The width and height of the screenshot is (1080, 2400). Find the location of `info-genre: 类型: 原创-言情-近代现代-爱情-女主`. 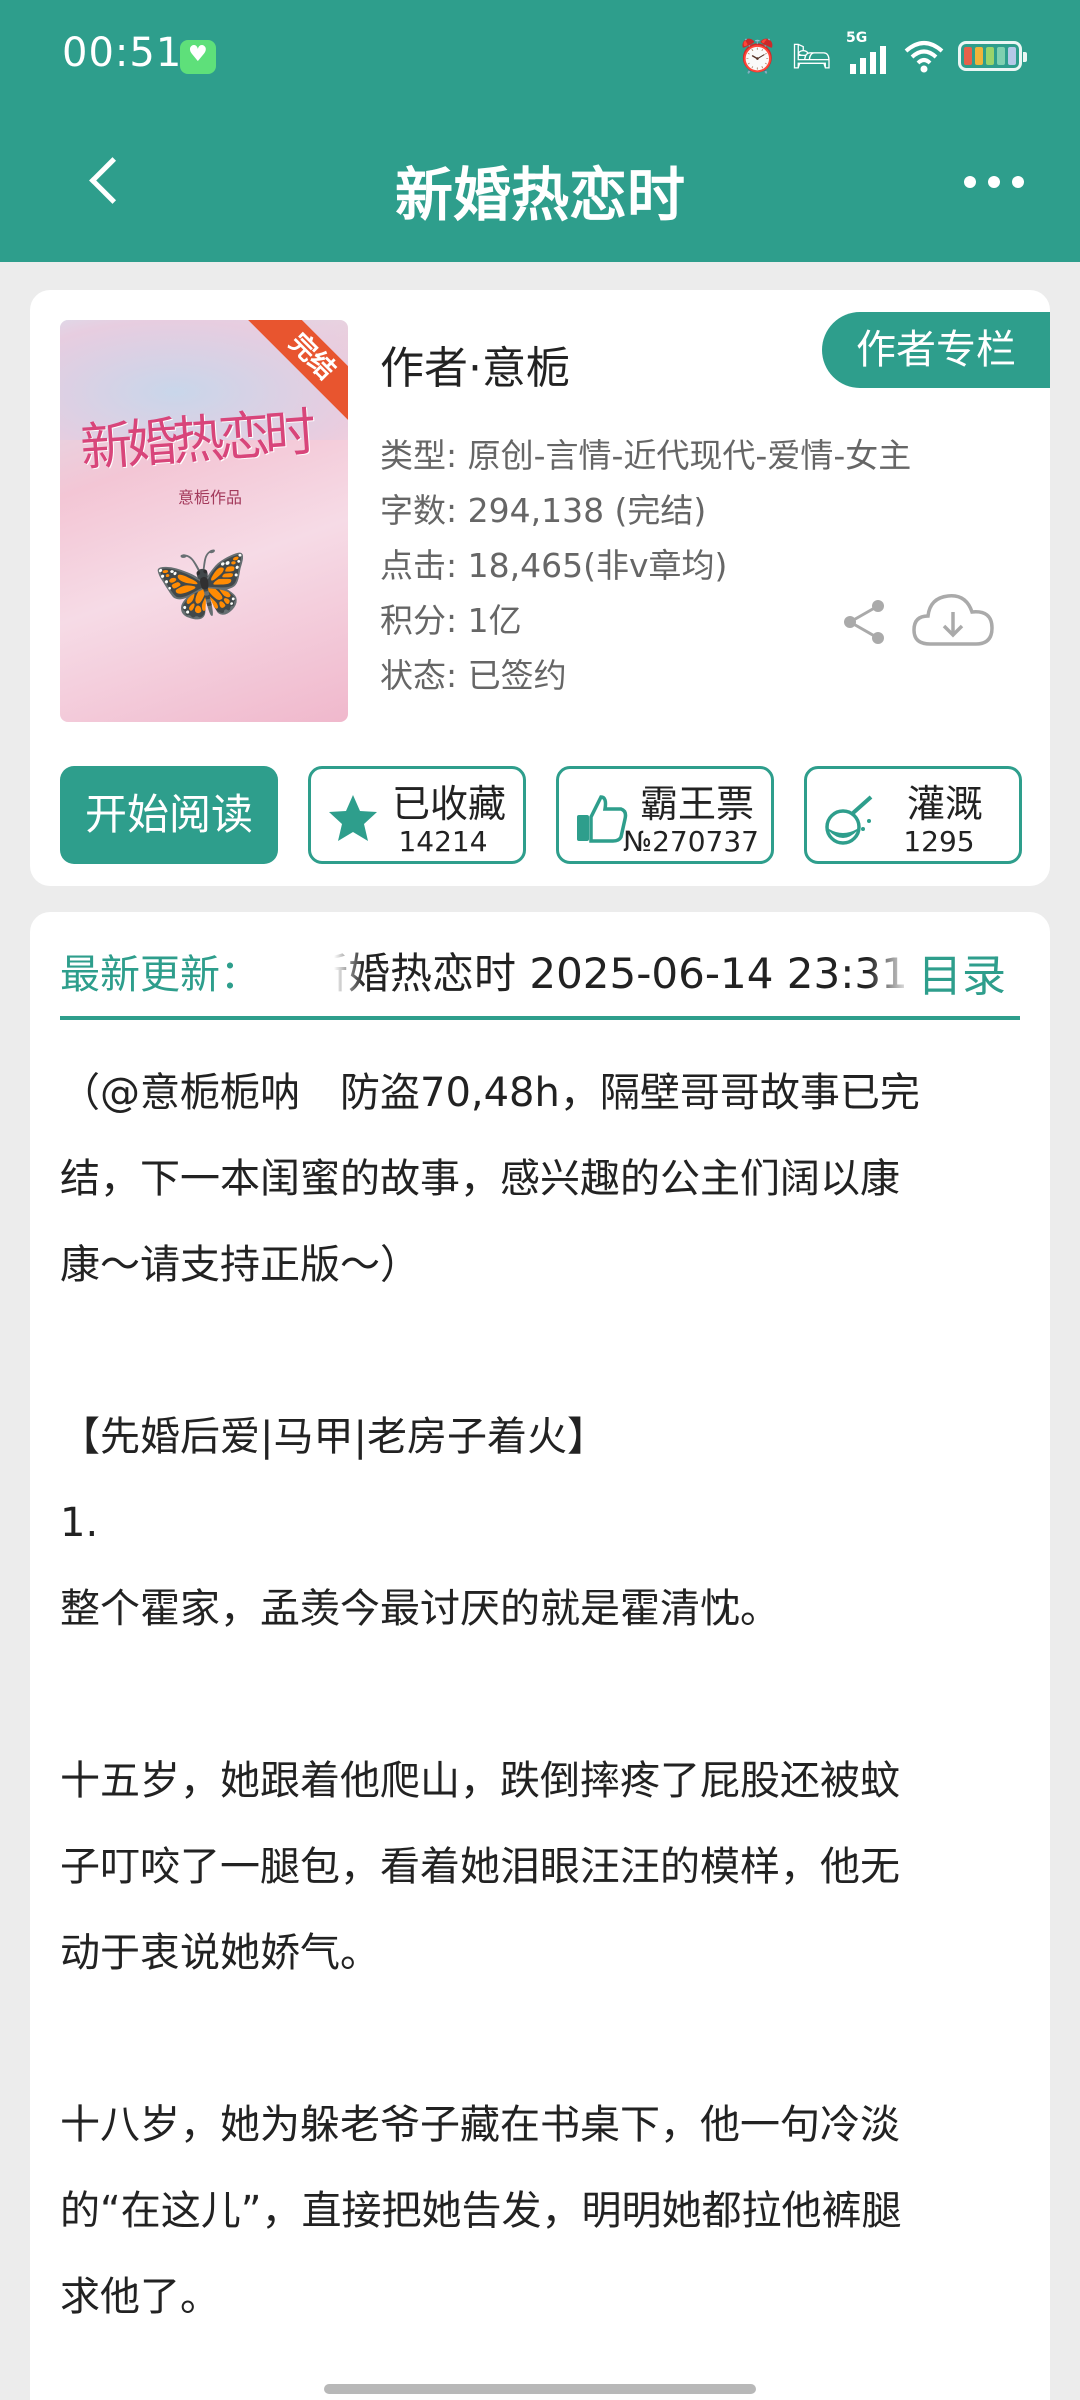

info-genre: 类型: 原创-言情-近代现代-爱情-女主 is located at coordinates (646, 455).